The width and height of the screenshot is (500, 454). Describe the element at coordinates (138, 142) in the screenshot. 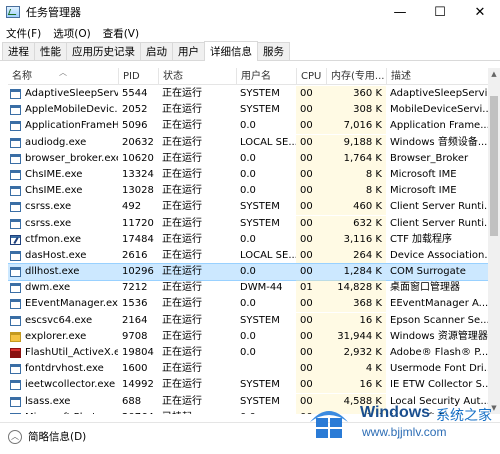

I see `cell-pid: 20632` at that location.